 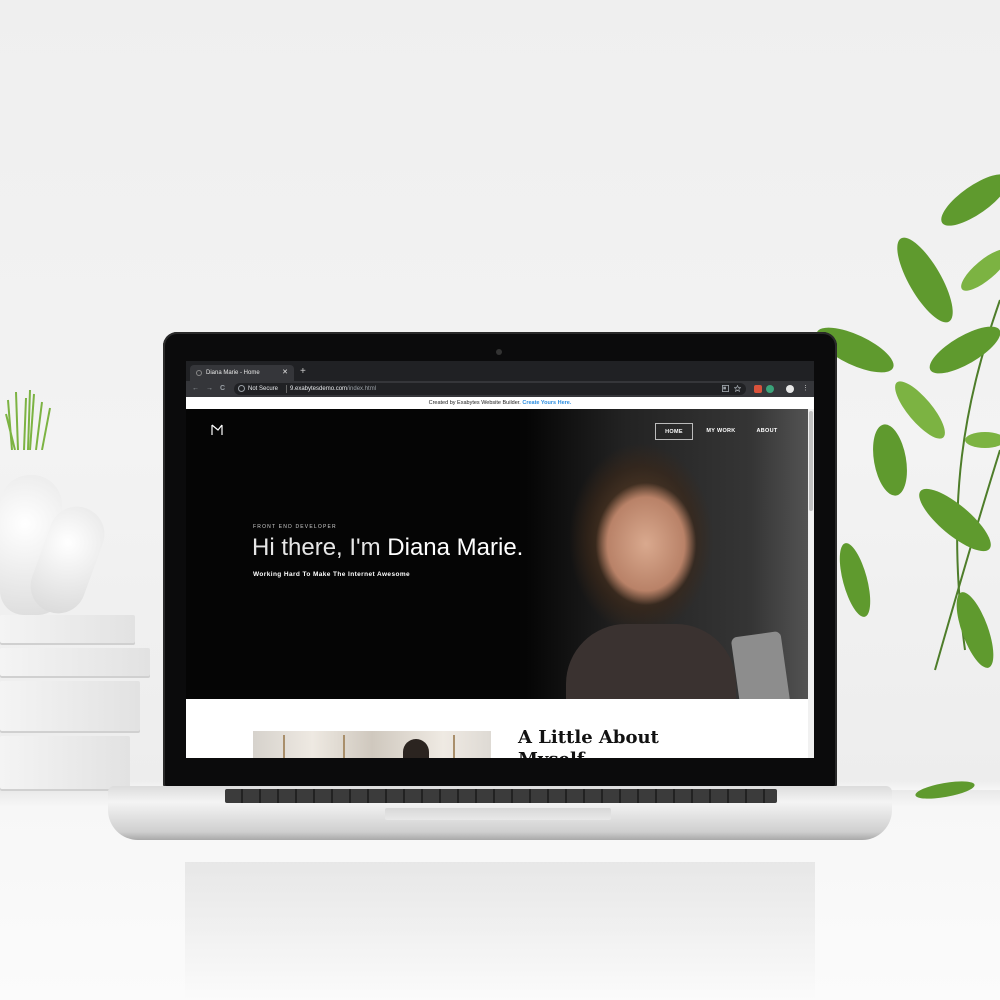 What do you see at coordinates (303, 372) in the screenshot?
I see `new-tab-button: +` at bounding box center [303, 372].